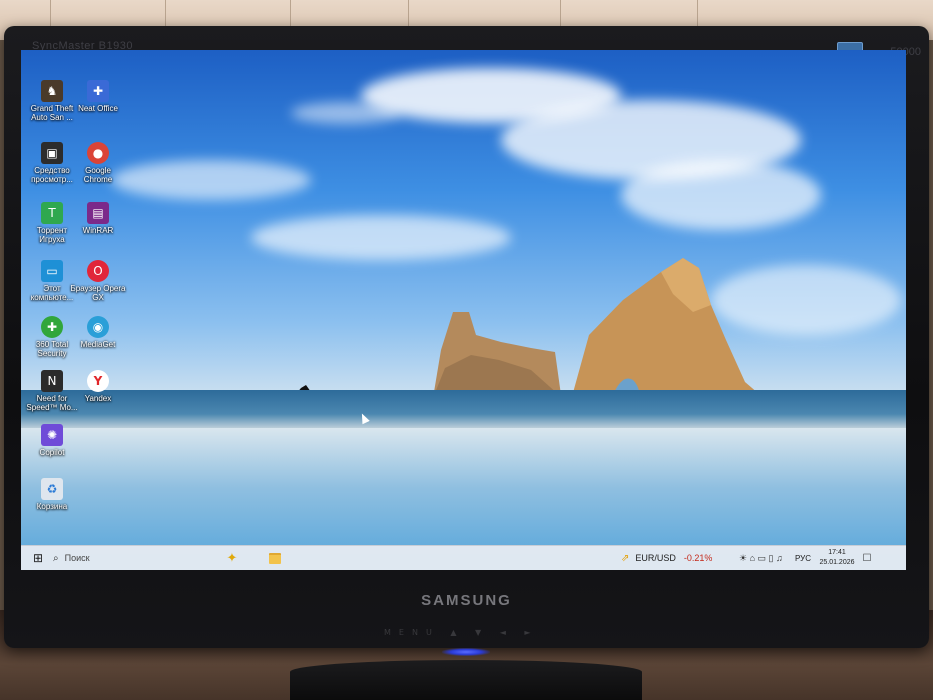 The height and width of the screenshot is (700, 933). What do you see at coordinates (98, 398) in the screenshot?
I see `desktop-icon-label: Yandex` at bounding box center [98, 398].